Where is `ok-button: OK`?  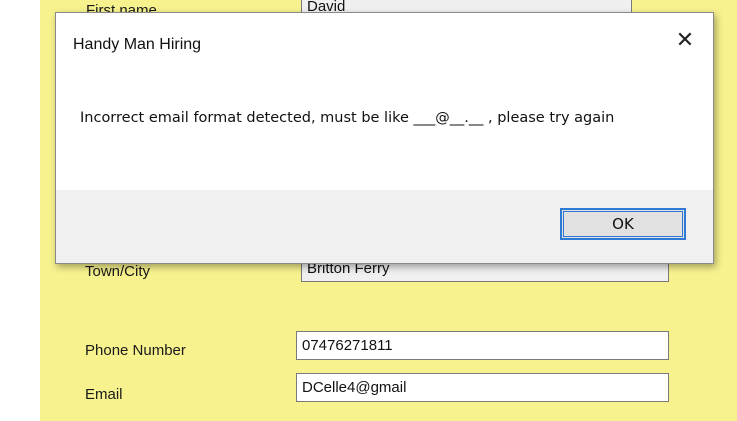 ok-button: OK is located at coordinates (623, 224).